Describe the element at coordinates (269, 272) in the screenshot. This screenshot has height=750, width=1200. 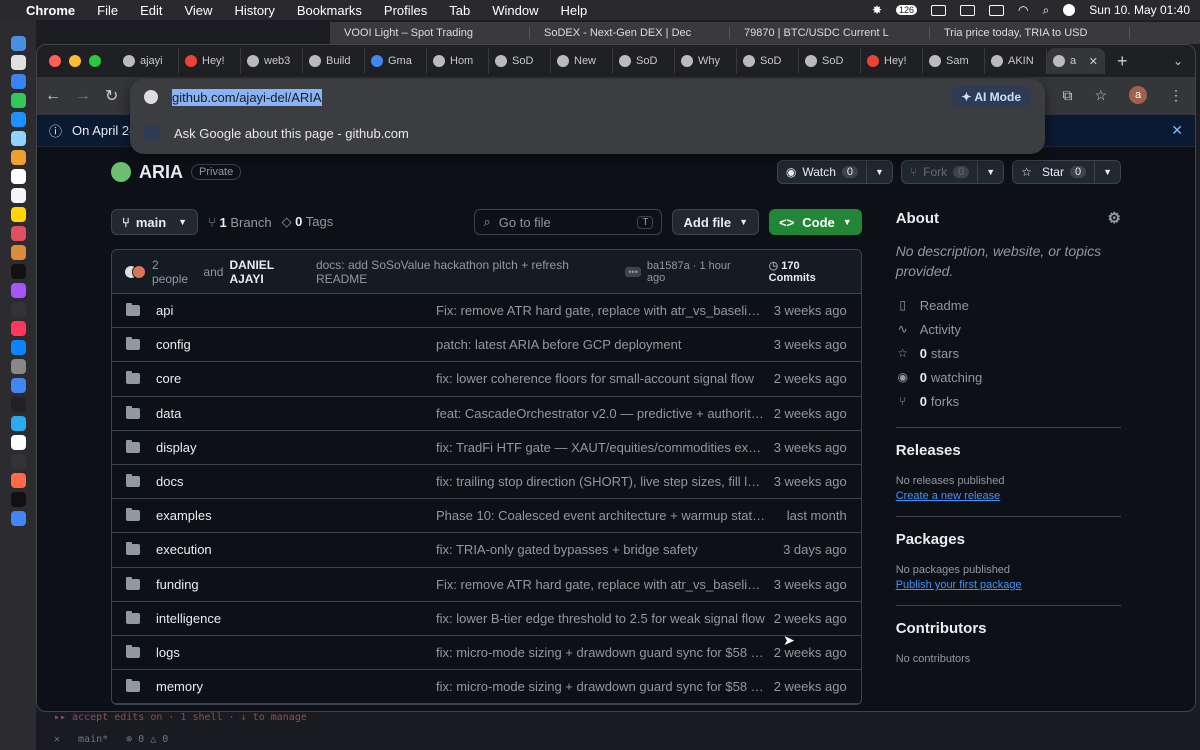
I see `commit-author: DANIEL AJAYI` at that location.